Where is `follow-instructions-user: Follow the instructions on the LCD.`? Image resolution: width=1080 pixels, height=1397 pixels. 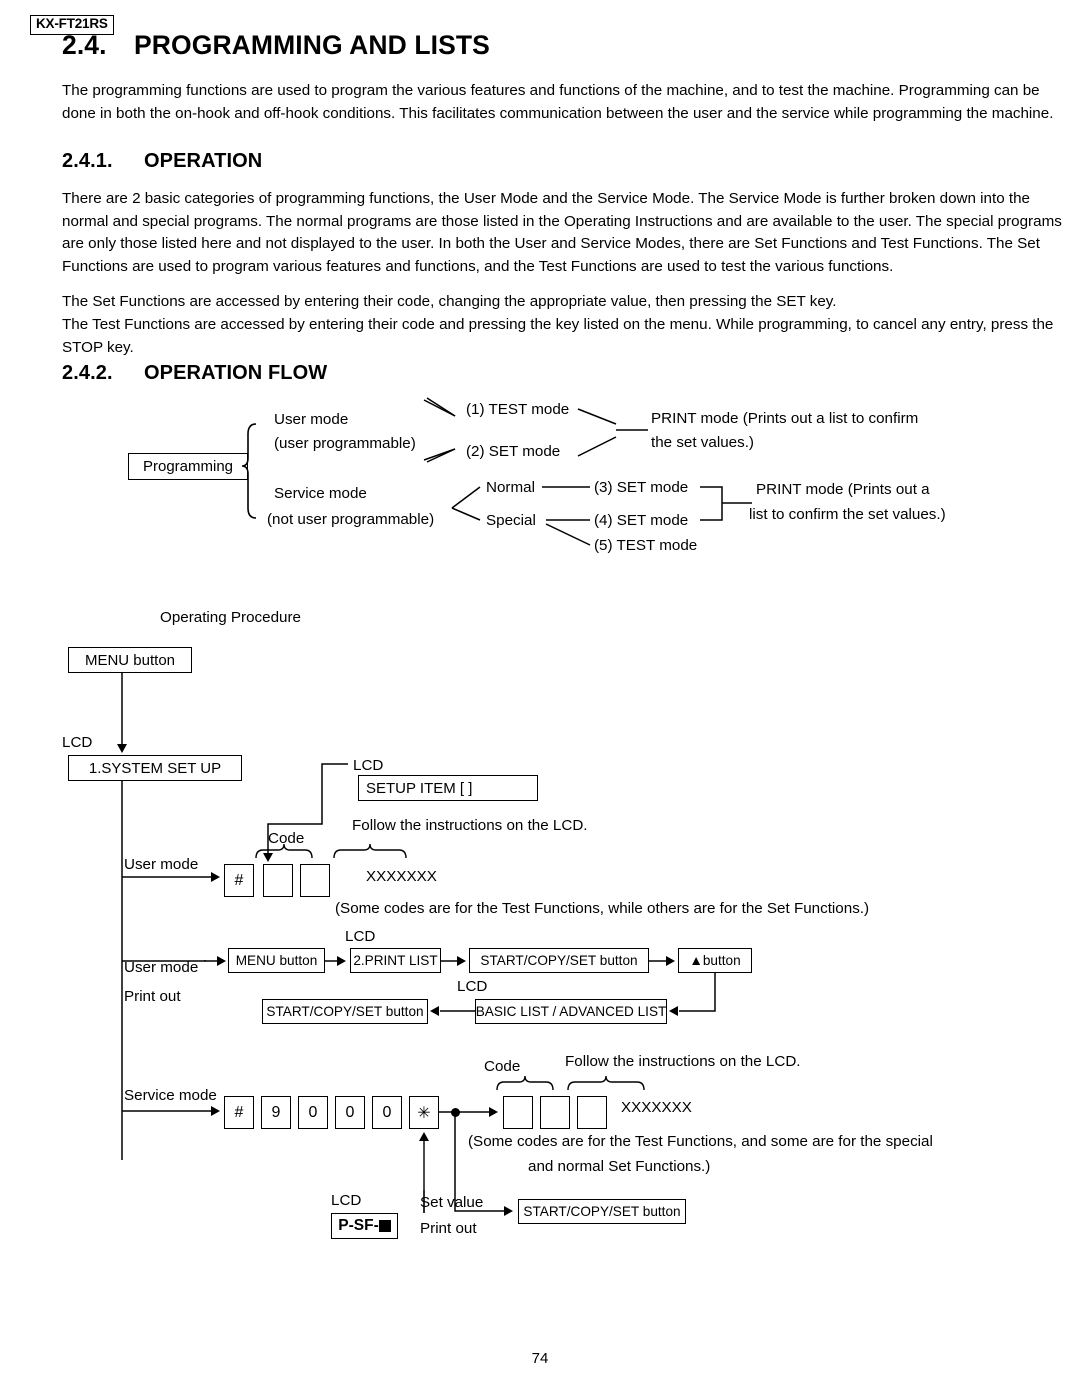 follow-instructions-user: Follow the instructions on the LCD. is located at coordinates (470, 825).